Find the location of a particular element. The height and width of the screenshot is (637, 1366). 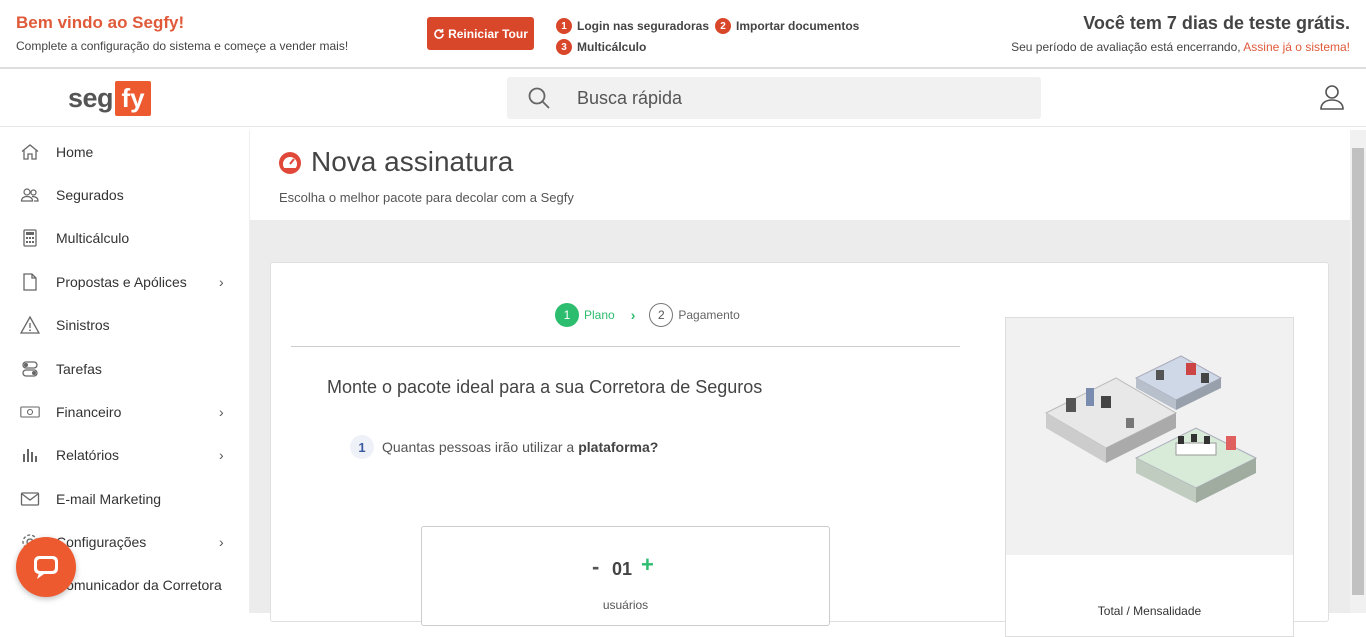

warning-icon is located at coordinates (30, 325).